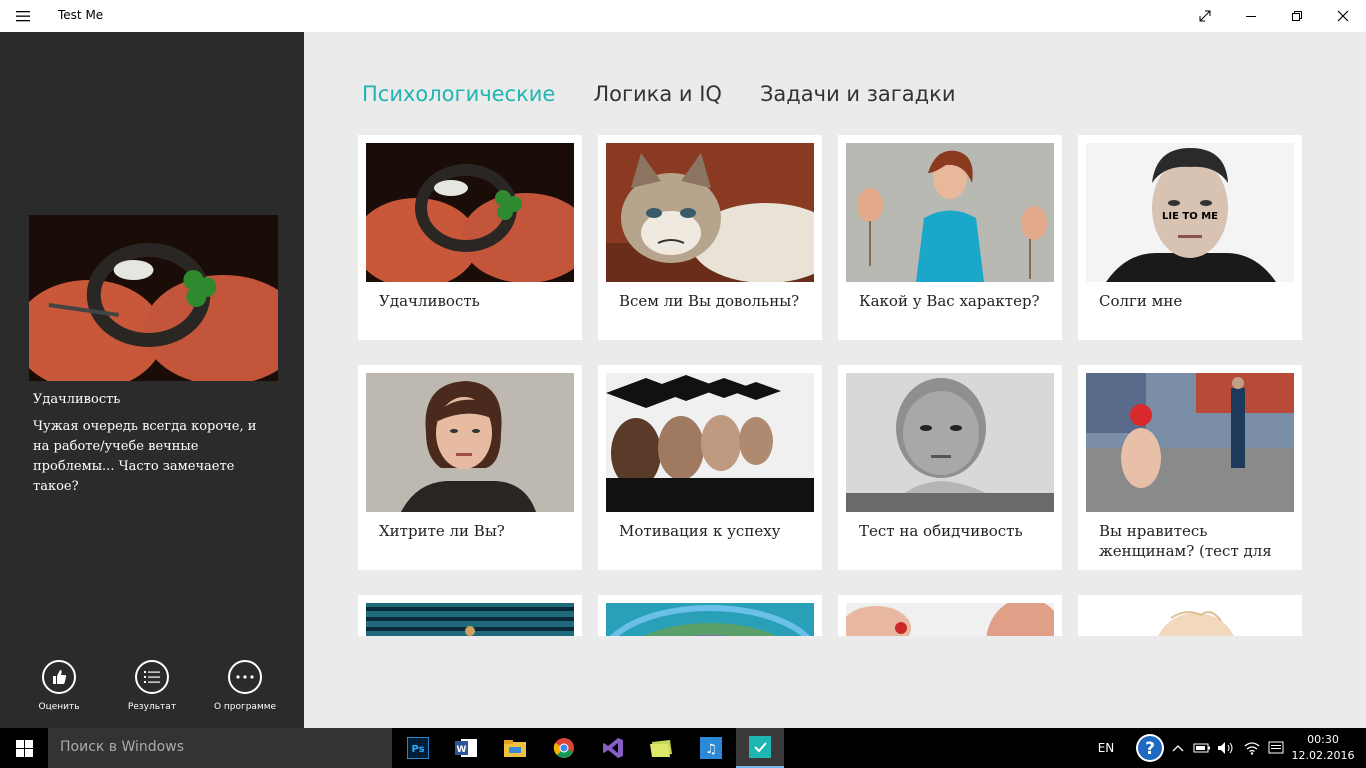 The height and width of the screenshot is (768, 1366). What do you see at coordinates (470, 619) in the screenshot?
I see `stadium-seats-photo` at bounding box center [470, 619].